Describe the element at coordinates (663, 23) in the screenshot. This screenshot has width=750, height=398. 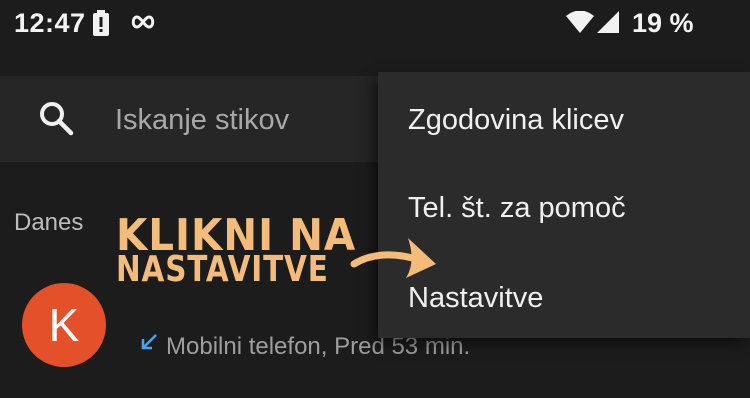
I see `battery-percent: 19 %` at that location.